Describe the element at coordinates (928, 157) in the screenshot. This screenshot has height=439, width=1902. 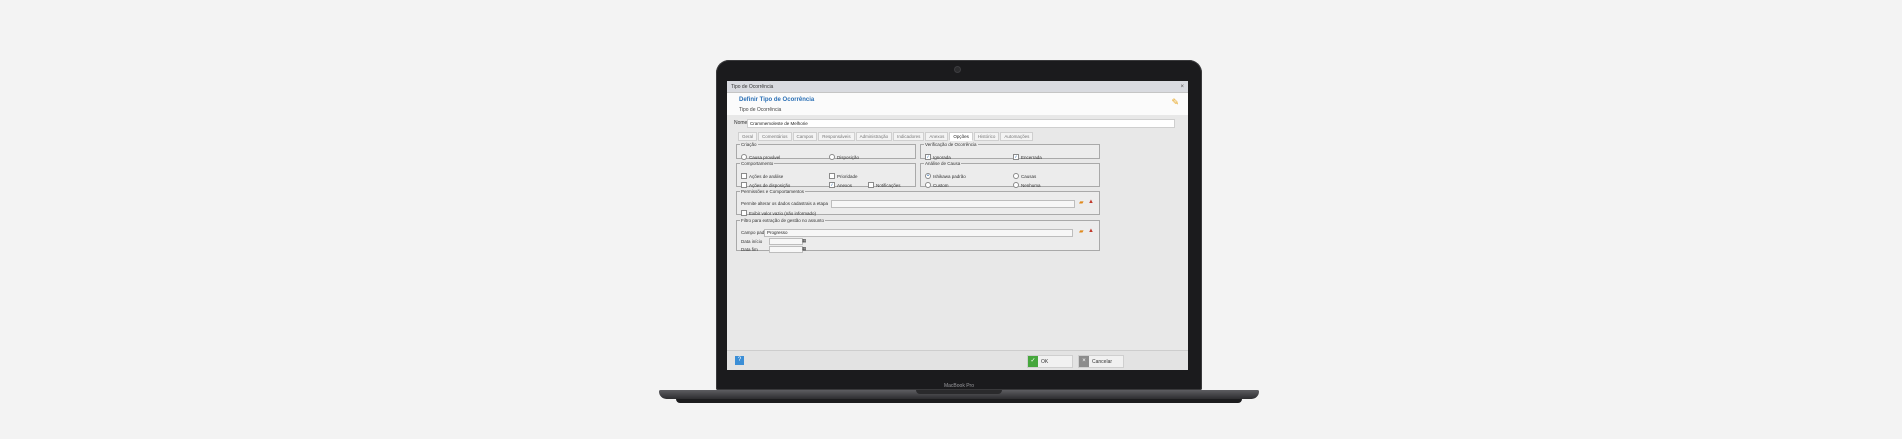
I see `ignorada-checkbox` at that location.